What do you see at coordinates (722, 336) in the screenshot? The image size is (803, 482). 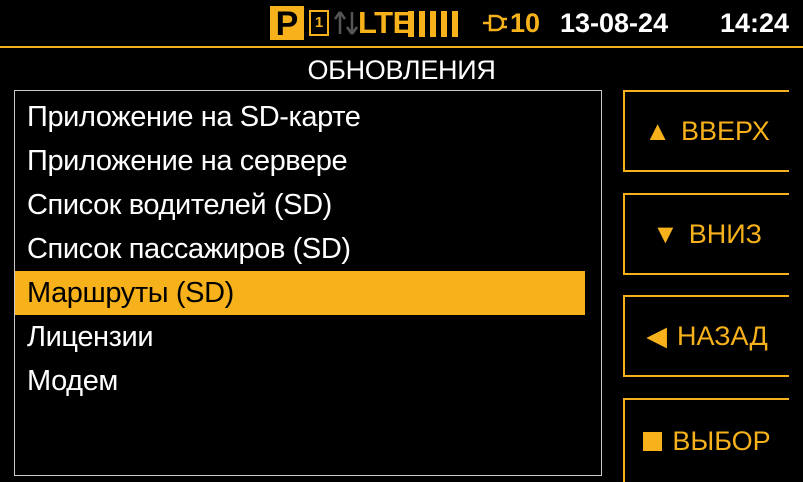 I see `back-button-label: НАЗАД` at bounding box center [722, 336].